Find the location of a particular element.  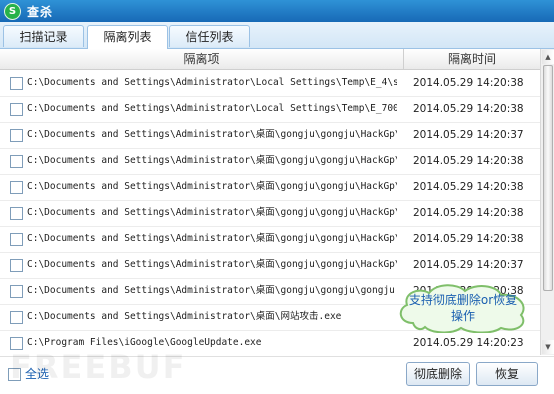

tab-trust-list: 信任列表 is located at coordinates (209, 36).